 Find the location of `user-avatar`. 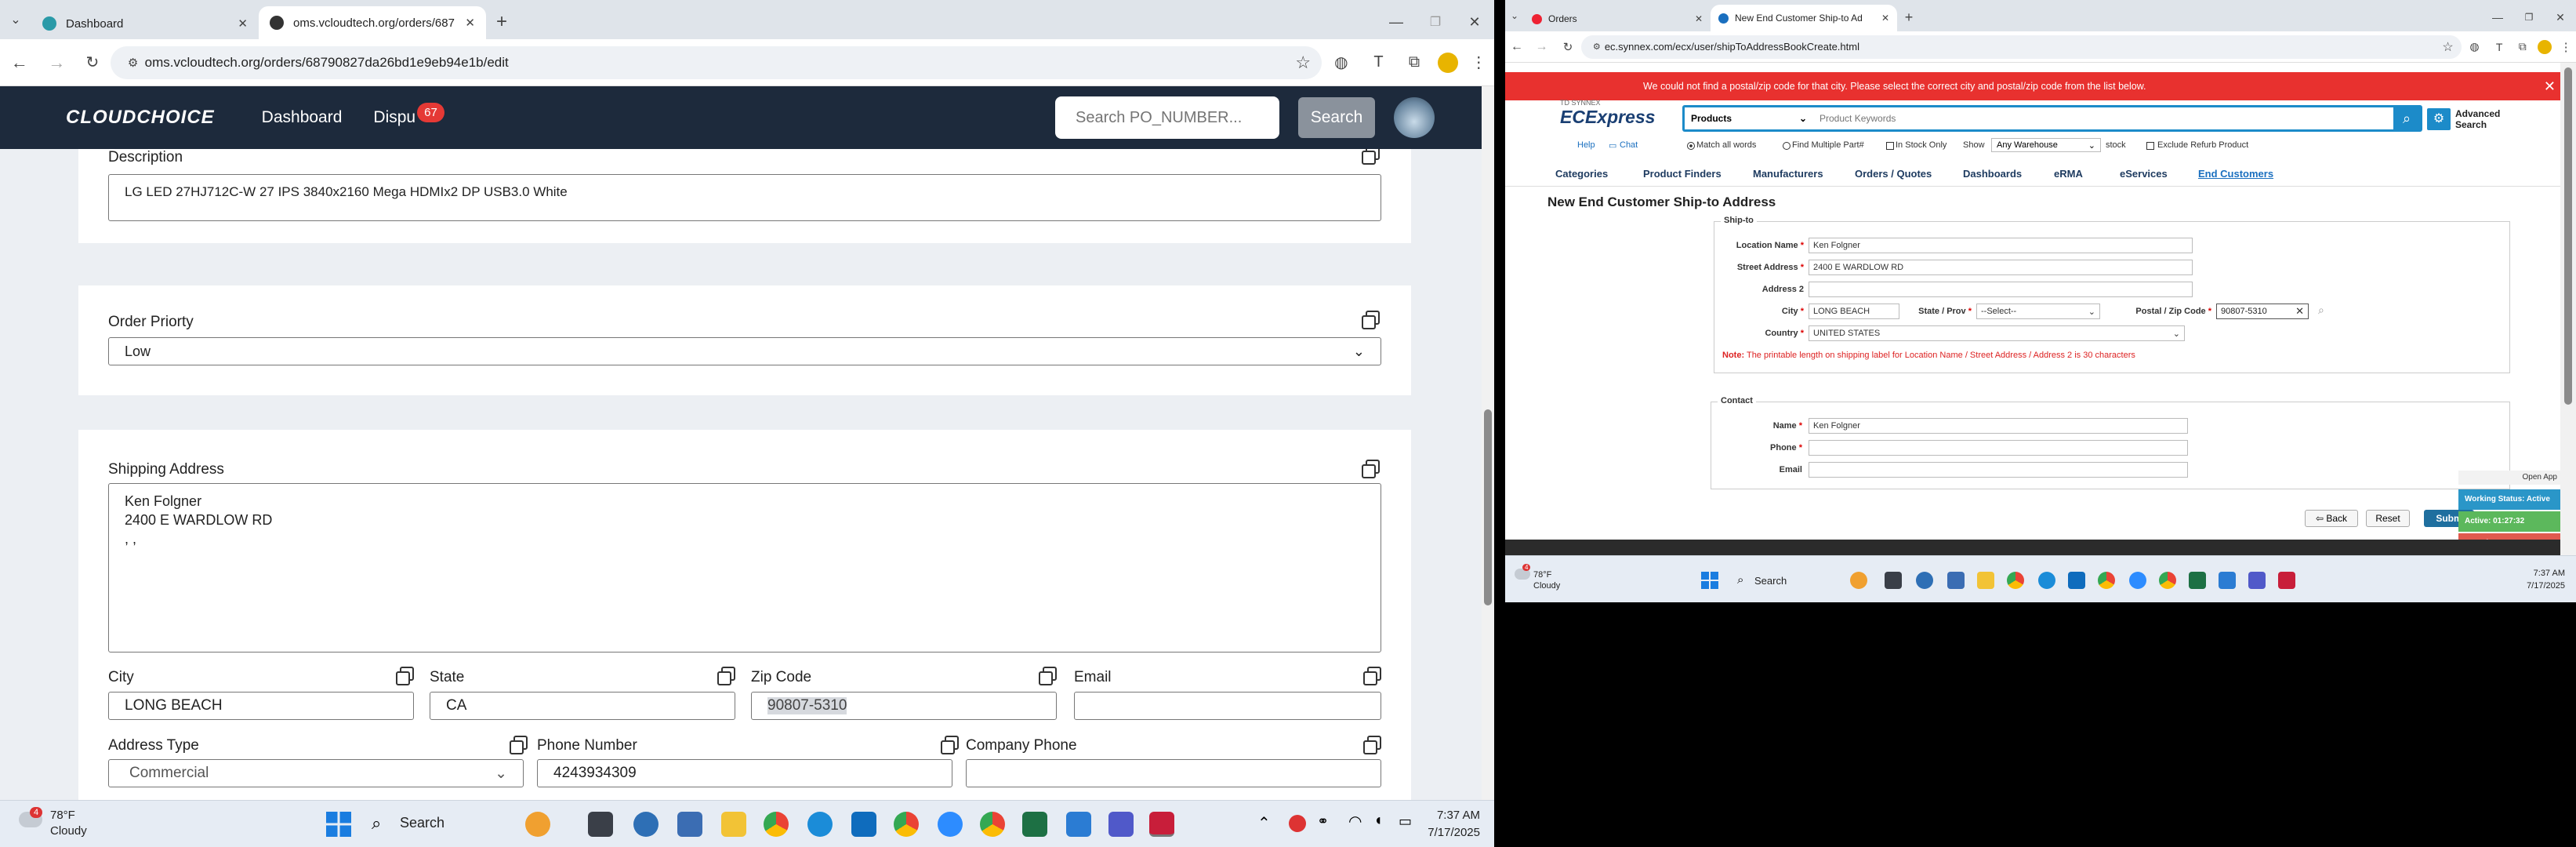

user-avatar is located at coordinates (1415, 117).